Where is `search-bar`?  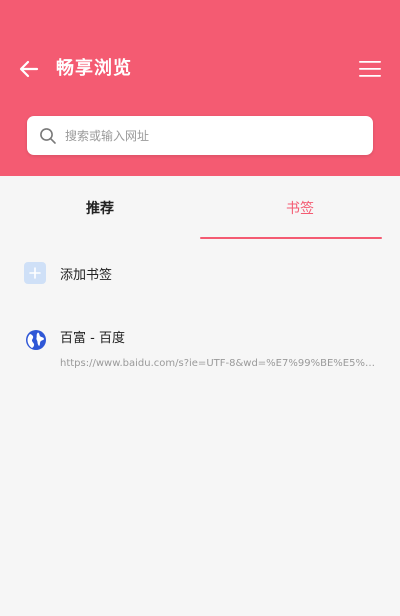
search-bar is located at coordinates (200, 135).